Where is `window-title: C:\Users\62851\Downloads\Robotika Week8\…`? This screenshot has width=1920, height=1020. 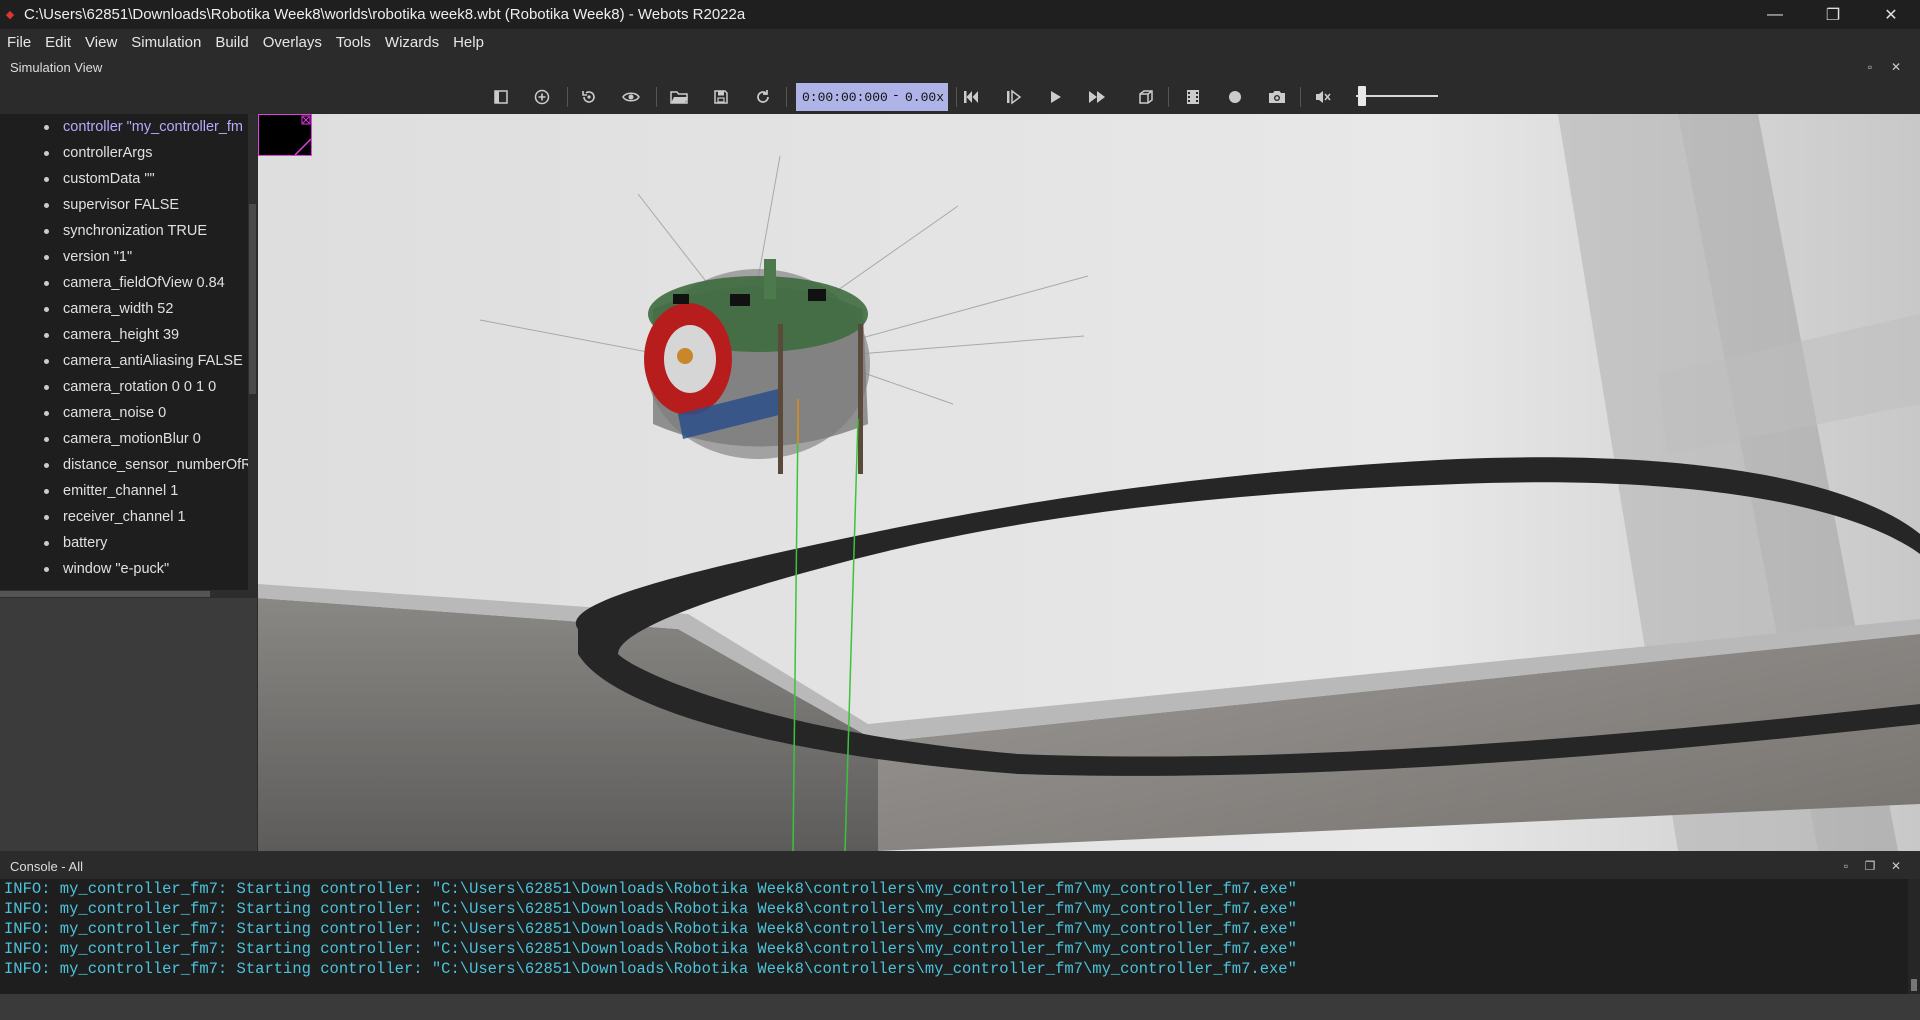 window-title: C:\Users\62851\Downloads\Robotika Week8\… is located at coordinates (385, 14).